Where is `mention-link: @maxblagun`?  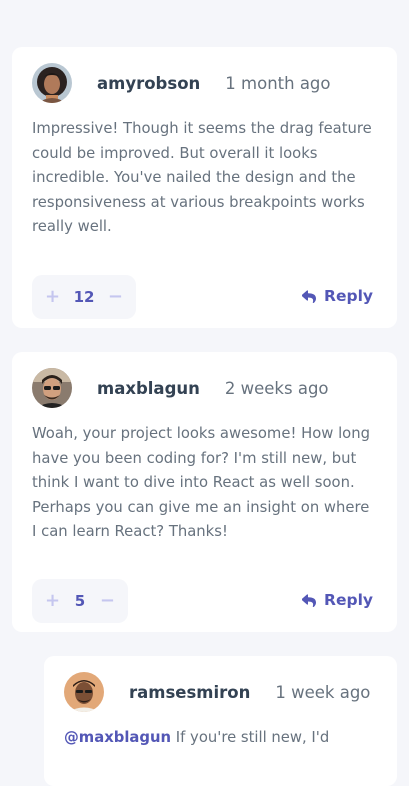 mention-link: @maxblagun is located at coordinates (117, 737).